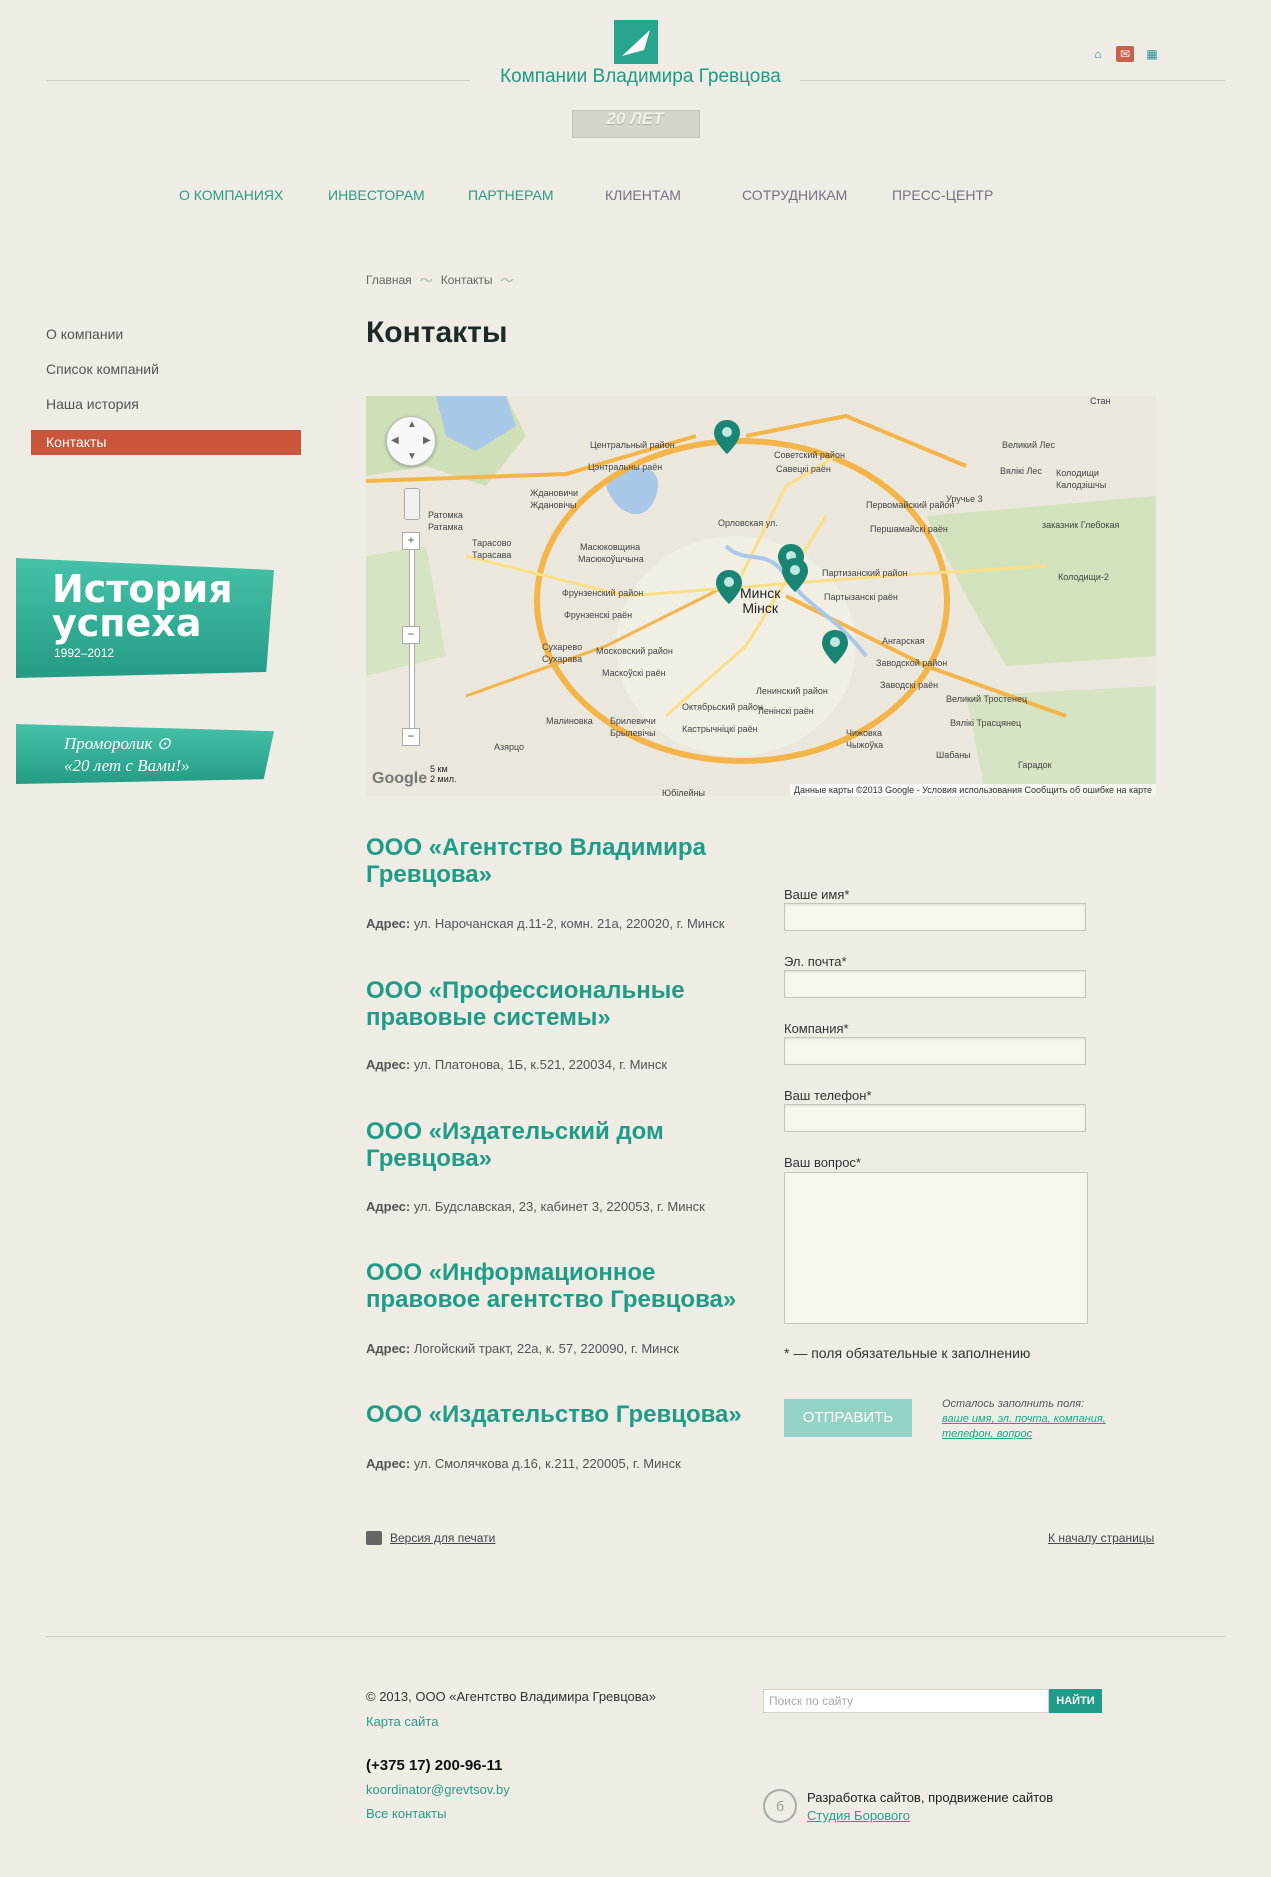 The image size is (1271, 1877). What do you see at coordinates (935, 1051) in the screenshot?
I see `company-input` at bounding box center [935, 1051].